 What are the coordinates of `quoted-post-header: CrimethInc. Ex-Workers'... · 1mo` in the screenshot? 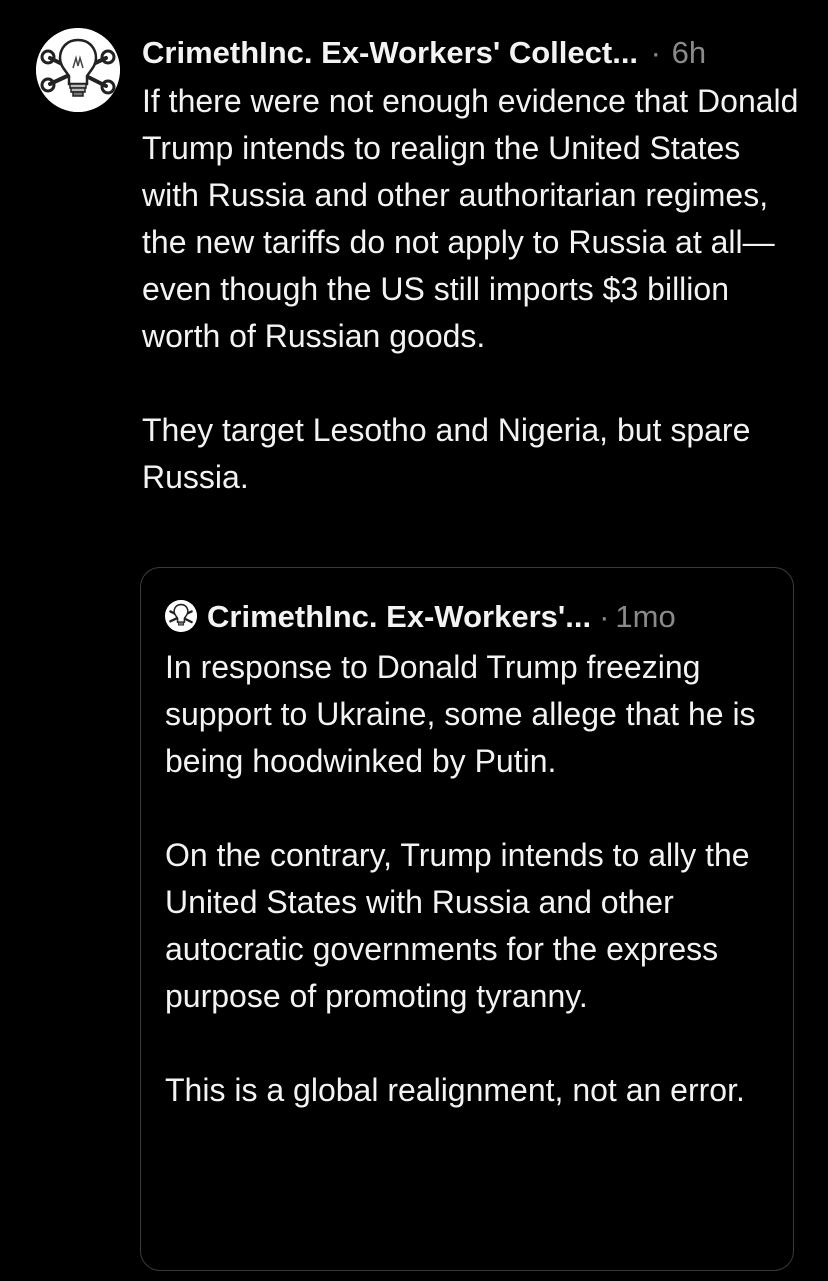 It's located at (470, 617).